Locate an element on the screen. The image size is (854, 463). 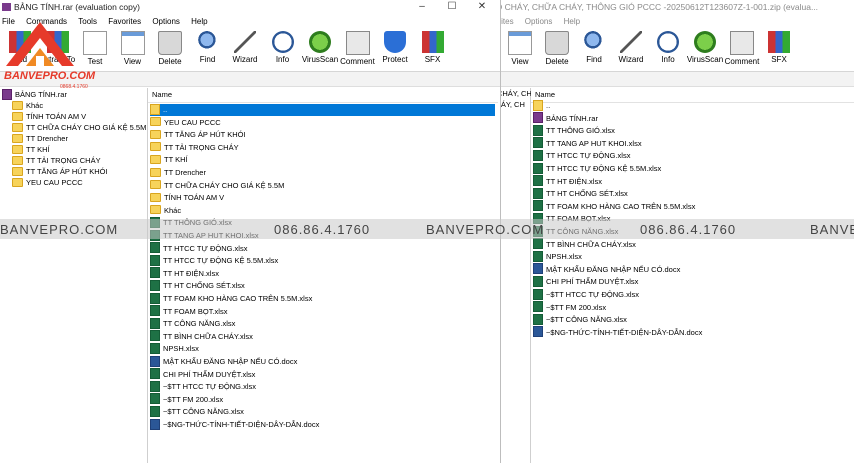
right-column-name: Name is located at coordinates (692, 95).